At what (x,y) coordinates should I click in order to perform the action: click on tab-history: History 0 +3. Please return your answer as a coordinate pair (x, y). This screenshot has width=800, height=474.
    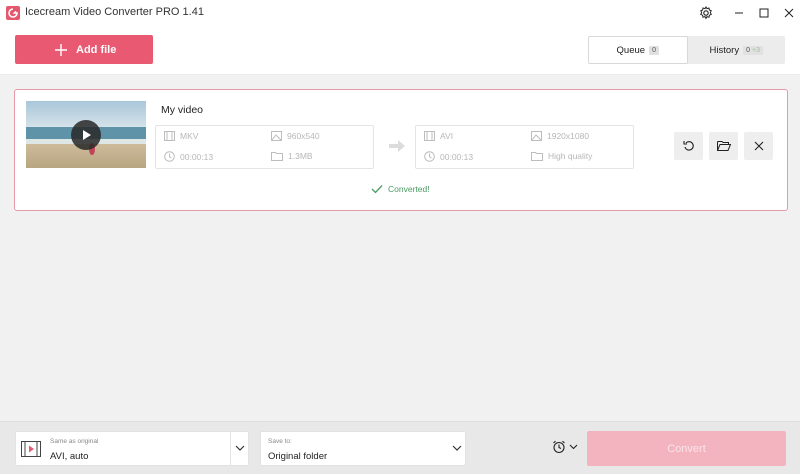
    Looking at the image, I should click on (737, 50).